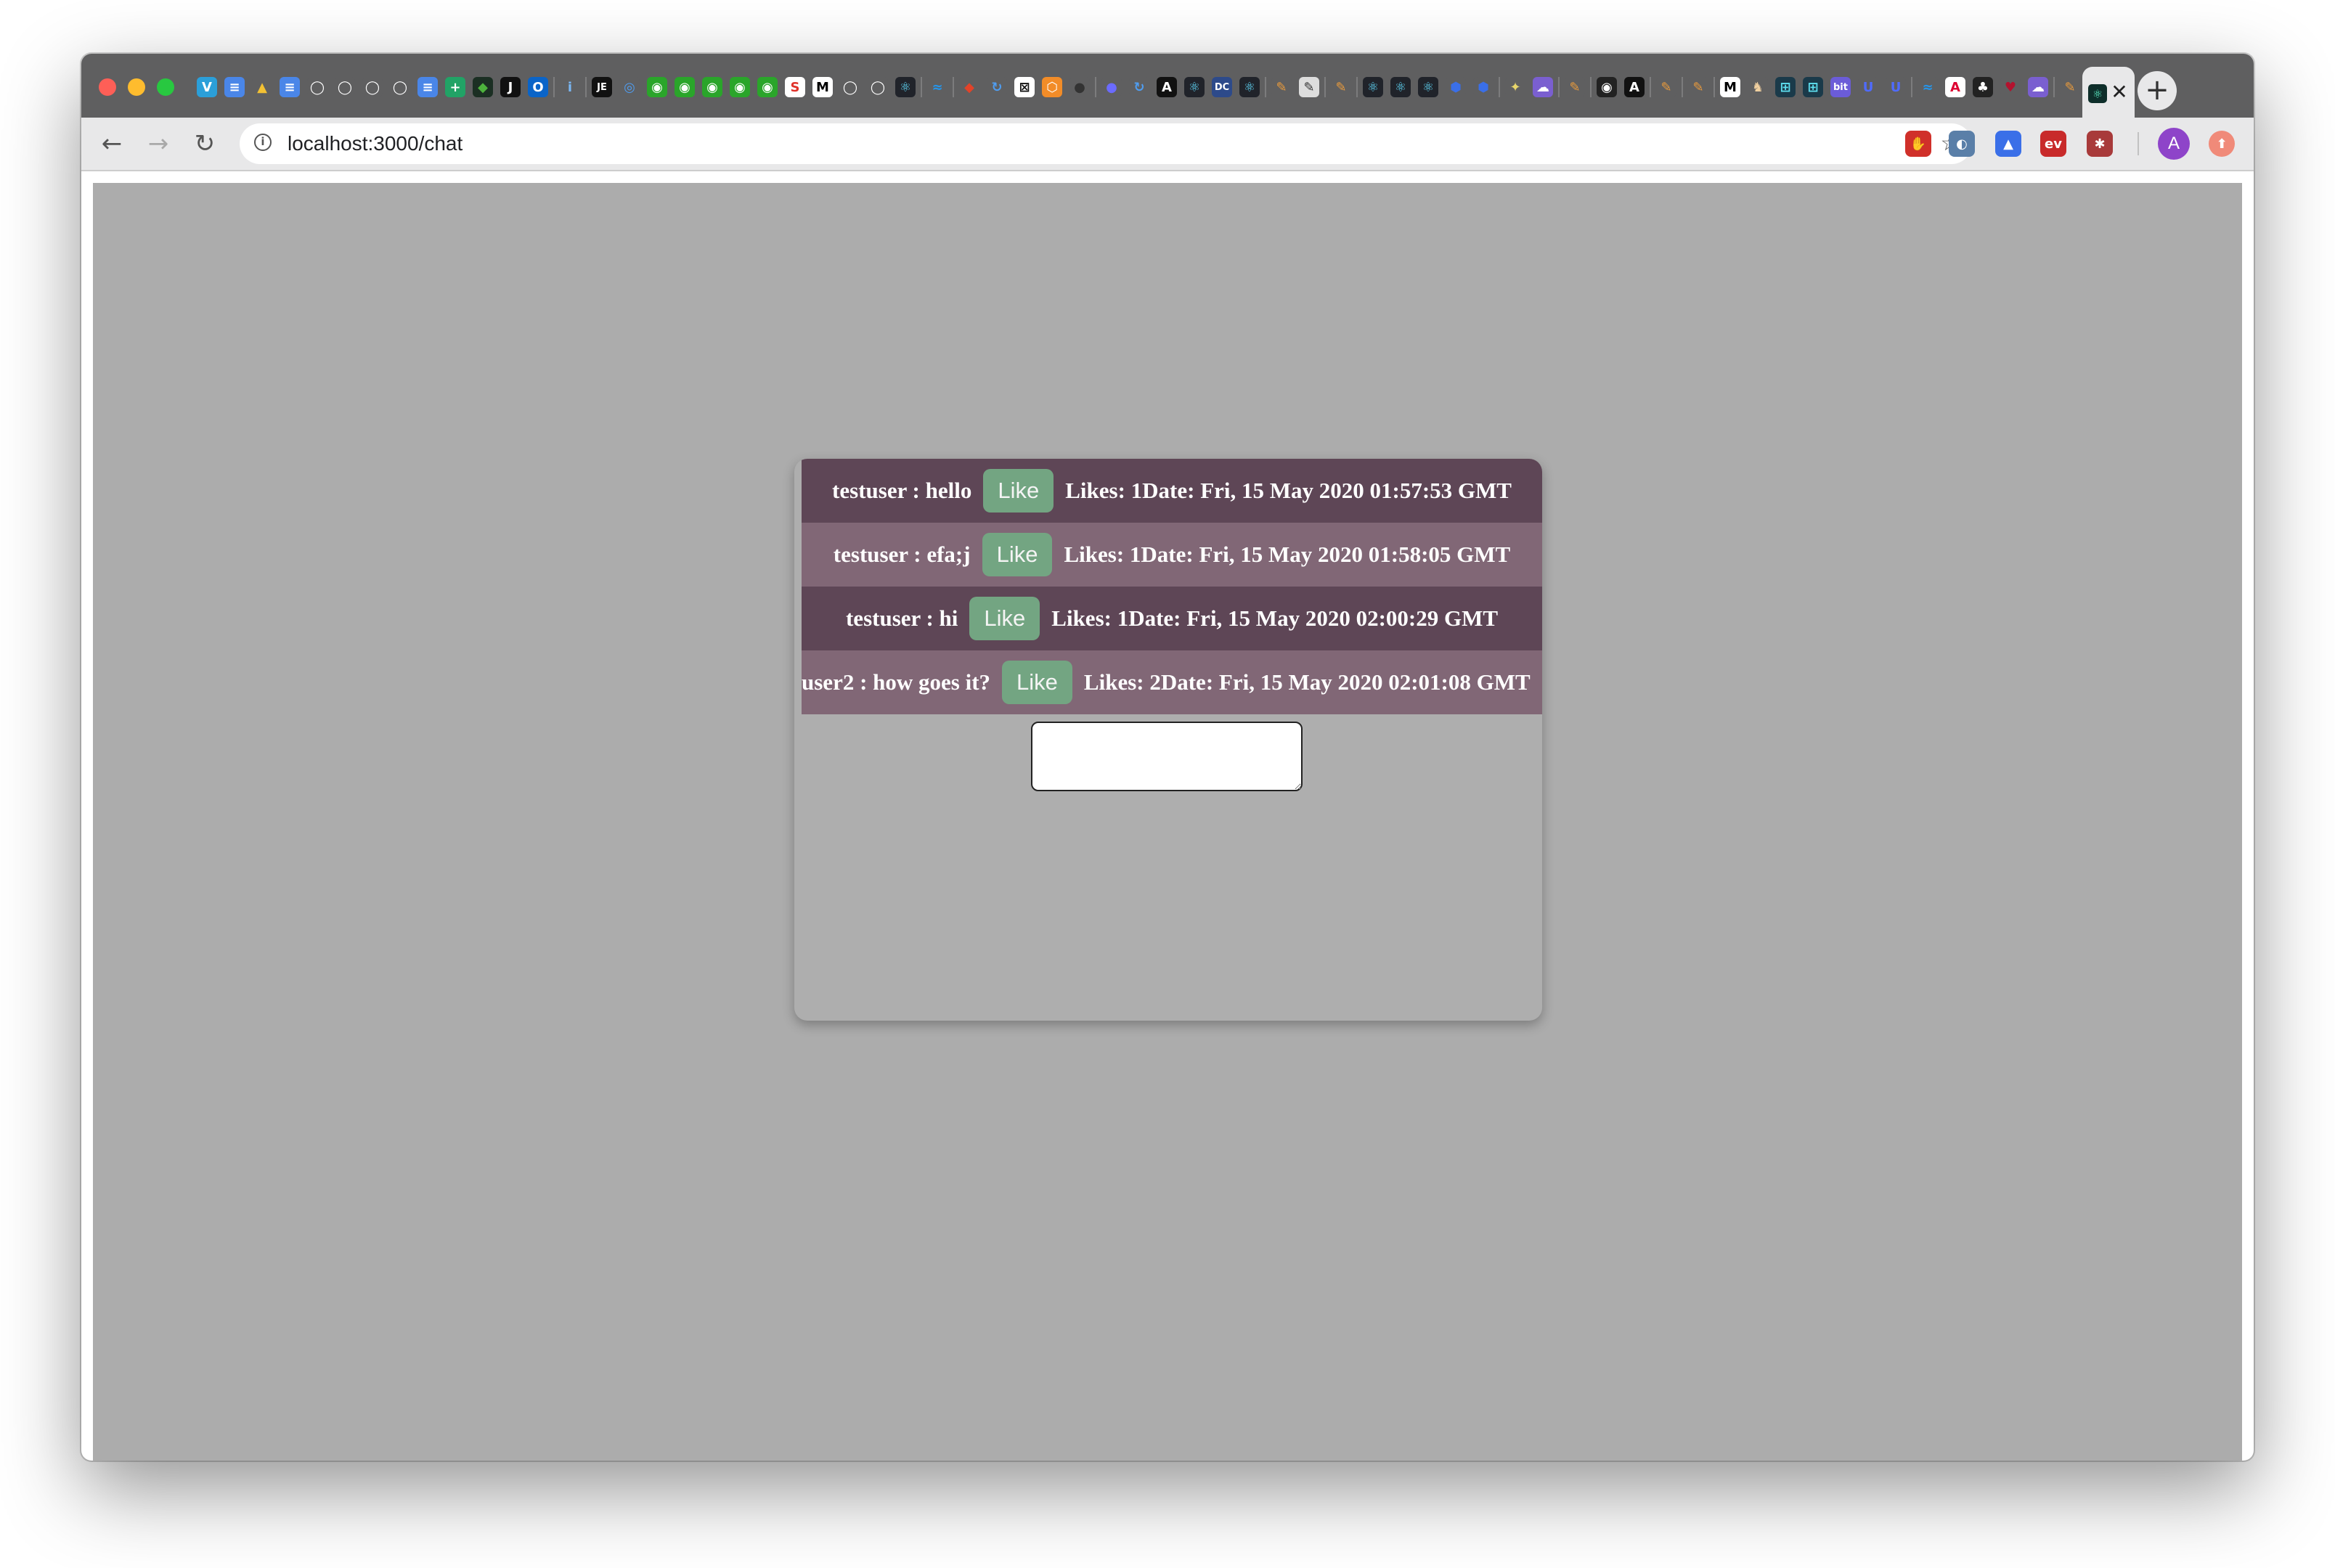 The width and height of the screenshot is (2335, 1568). I want to click on docker-icon: ≈, so click(937, 87).